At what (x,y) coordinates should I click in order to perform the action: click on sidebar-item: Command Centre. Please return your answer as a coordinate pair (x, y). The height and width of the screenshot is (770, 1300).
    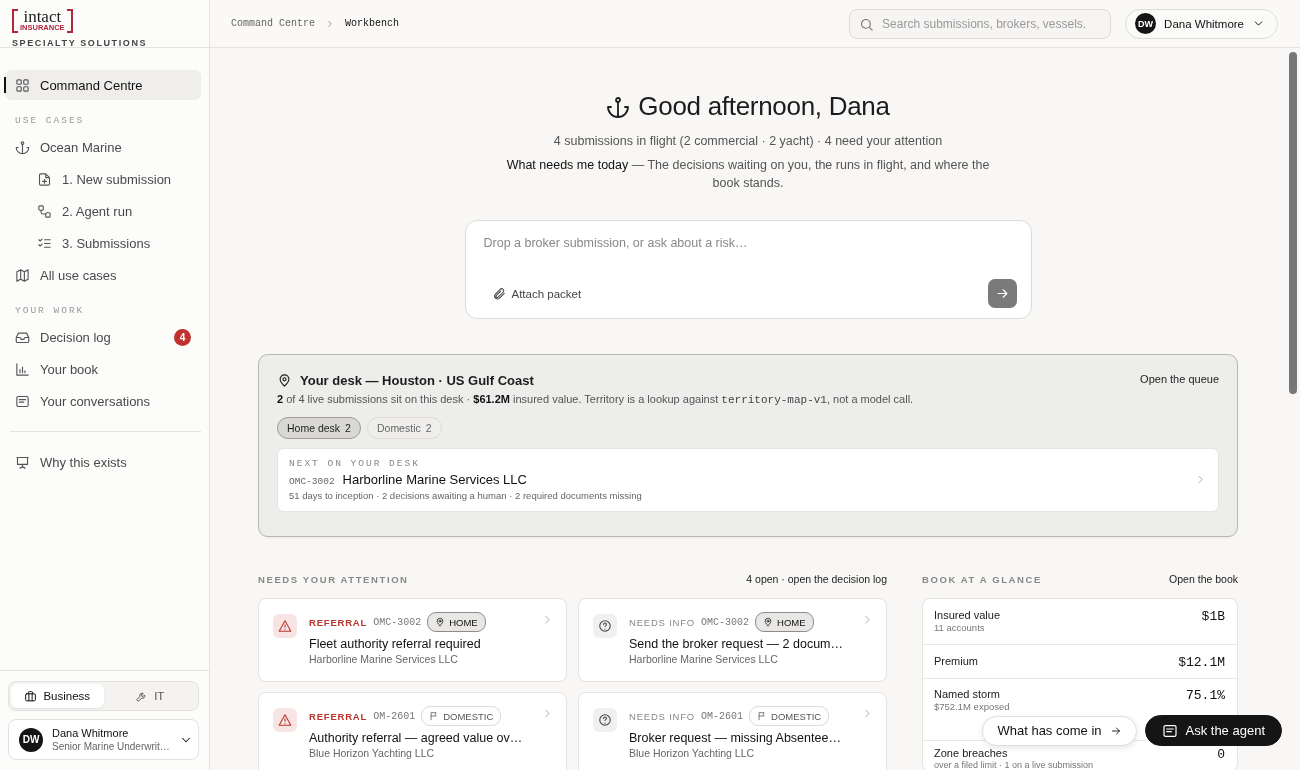
    Looking at the image, I should click on (103, 85).